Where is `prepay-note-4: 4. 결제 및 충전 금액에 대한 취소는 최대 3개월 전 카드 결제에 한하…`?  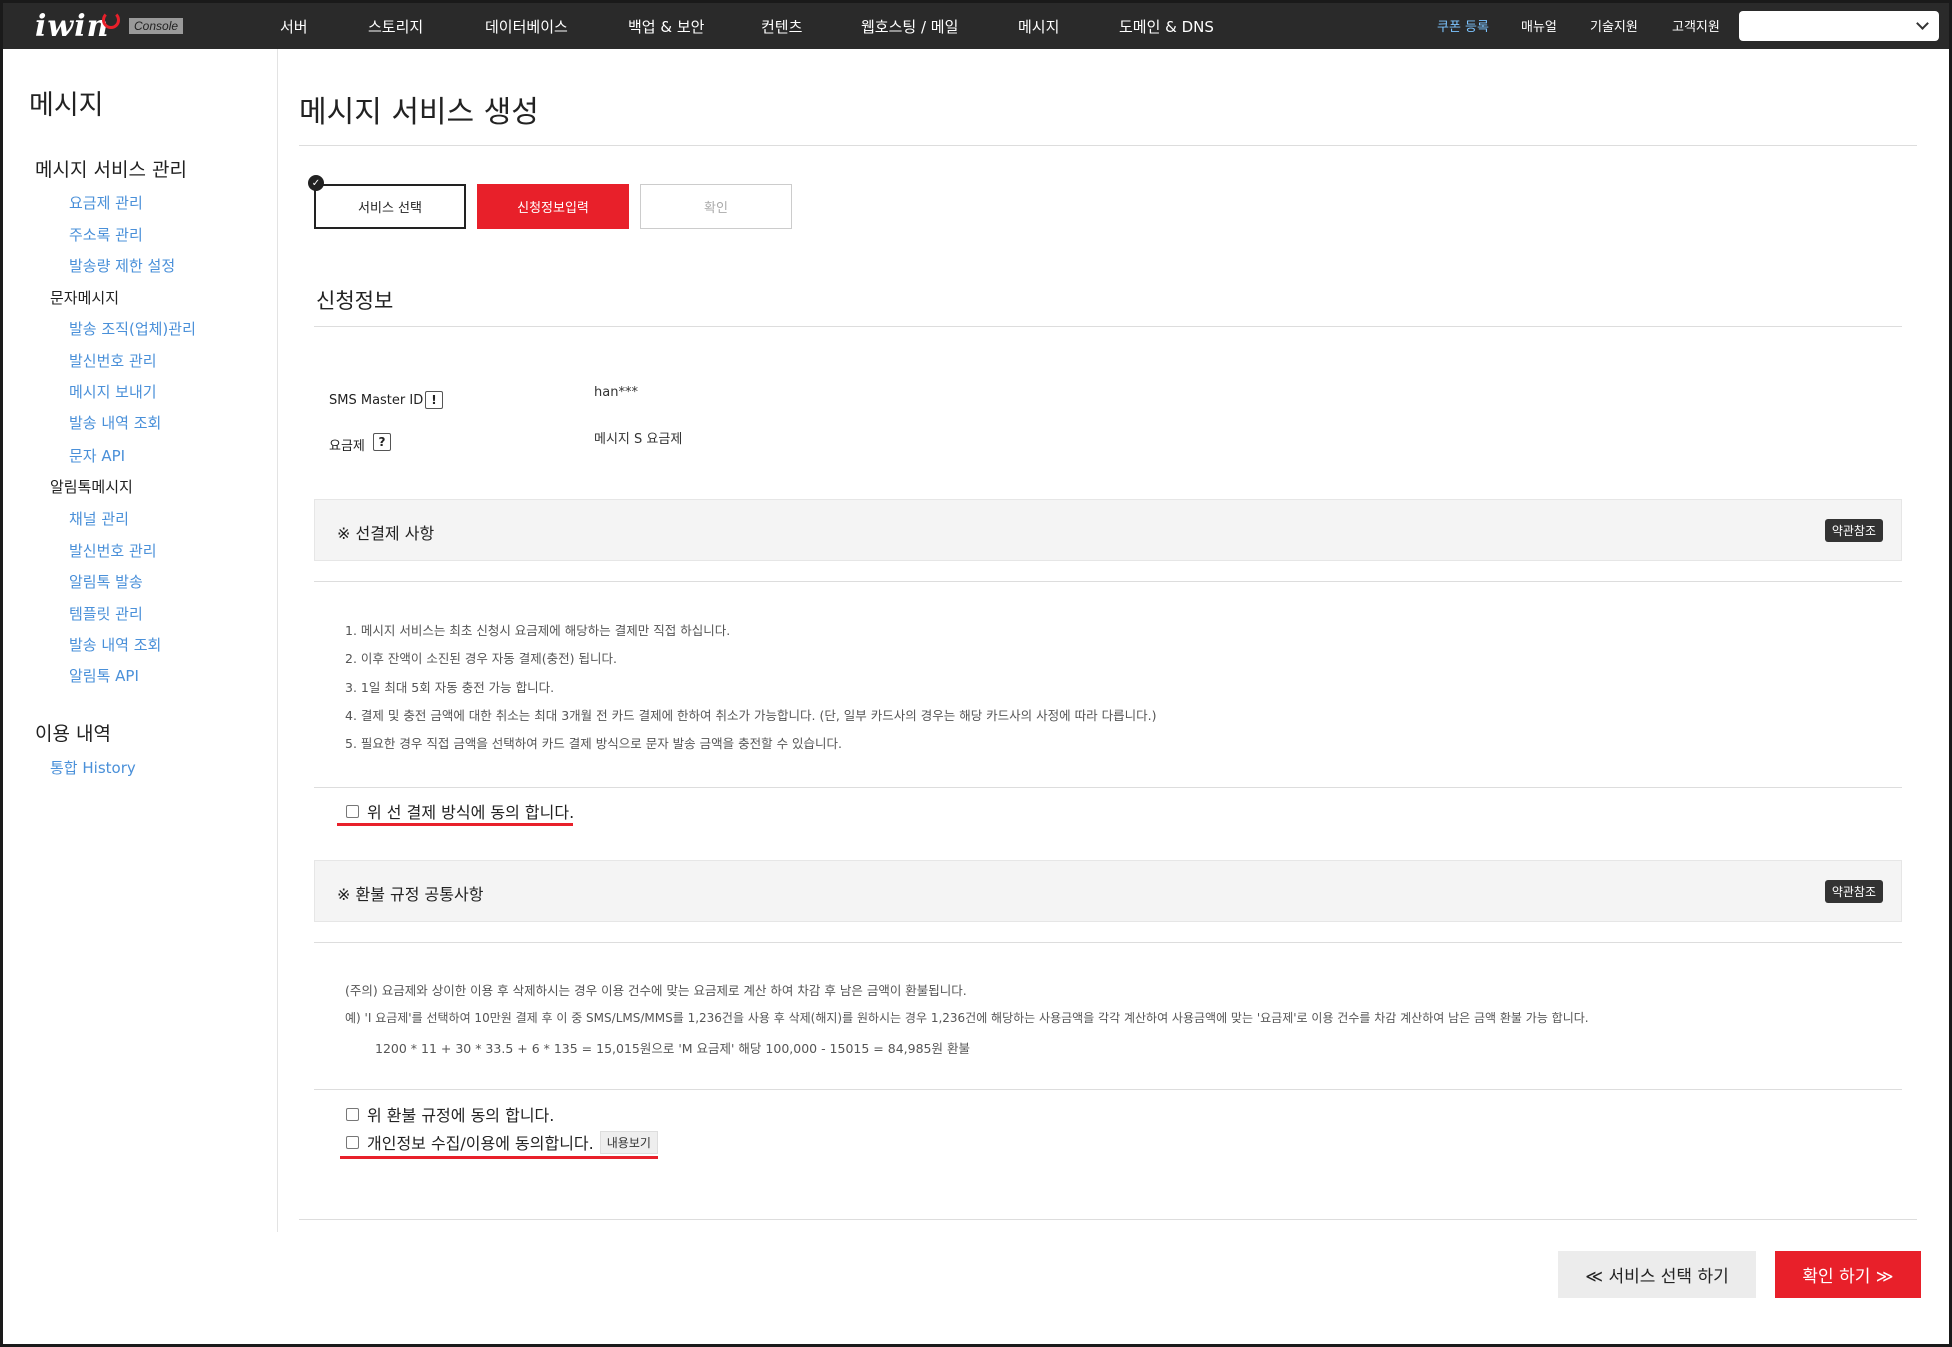 prepay-note-4: 4. 결제 및 충전 금액에 대한 취소는 최대 3개월 전 카드 결제에 한하… is located at coordinates (751, 715).